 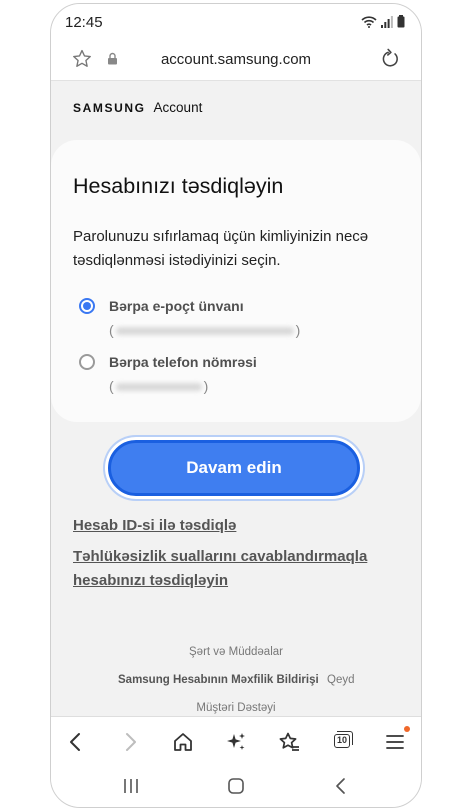 I want to click on reload-icon, so click(x=390, y=59).